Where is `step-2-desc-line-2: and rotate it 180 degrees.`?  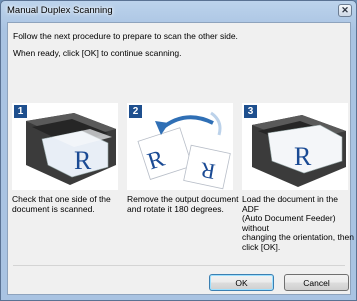
step-2-desc-line-2: and rotate it 180 degrees. is located at coordinates (175, 208).